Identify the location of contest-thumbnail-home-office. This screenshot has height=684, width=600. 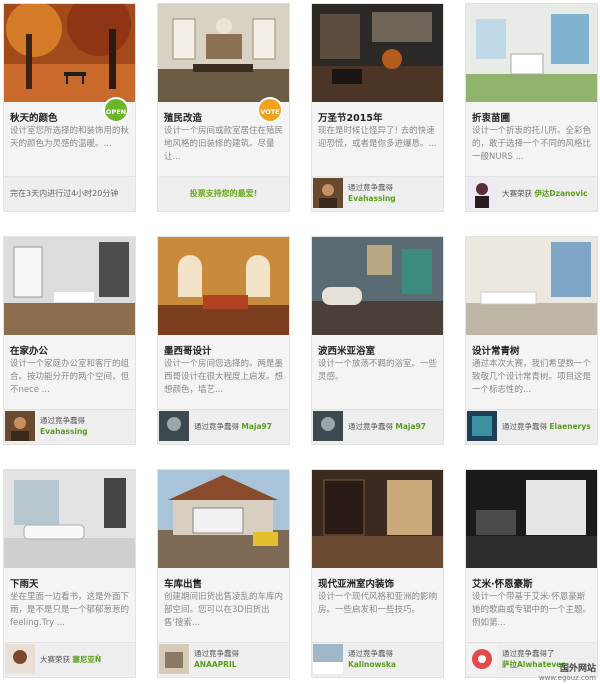
(69, 286).